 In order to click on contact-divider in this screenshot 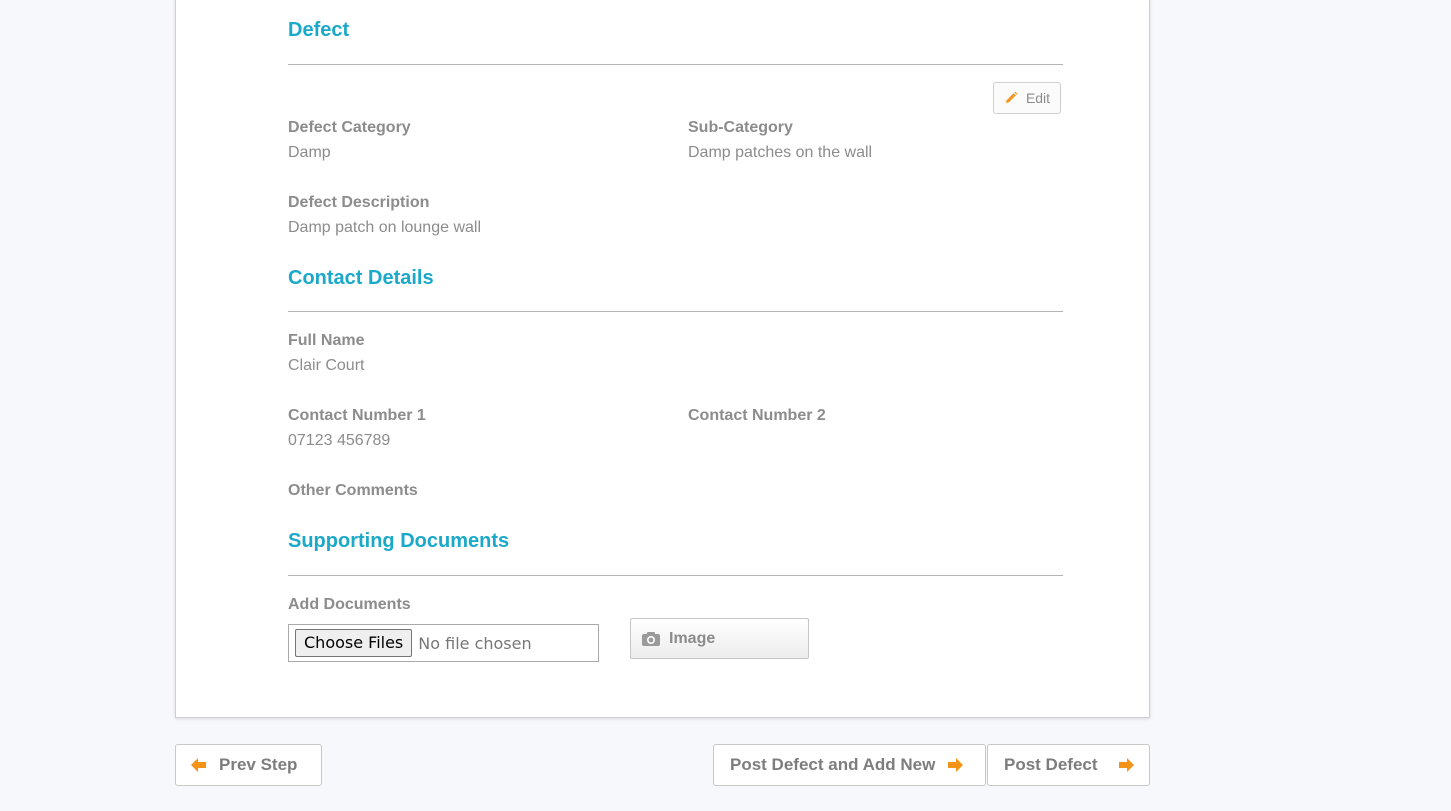, I will do `click(675, 311)`.